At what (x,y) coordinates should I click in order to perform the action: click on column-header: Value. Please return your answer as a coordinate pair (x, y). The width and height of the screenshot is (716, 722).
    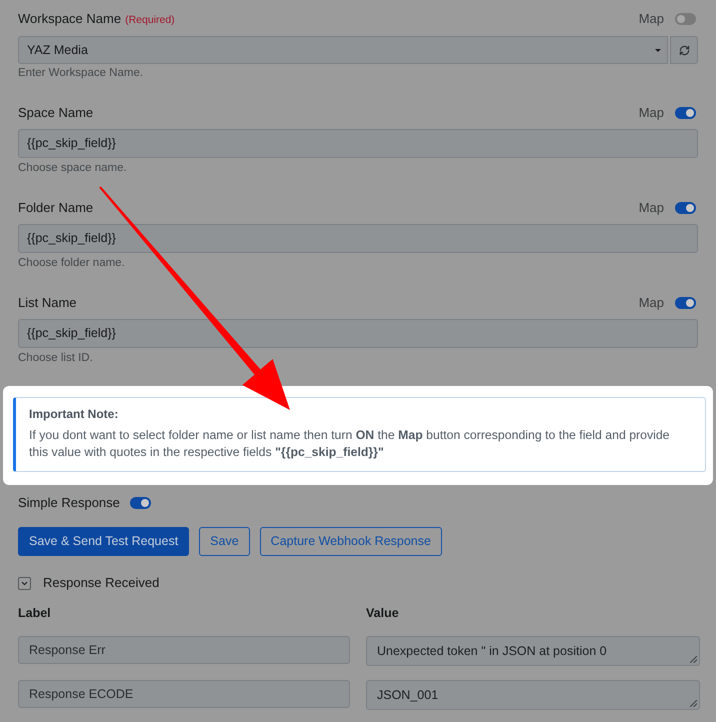
    Looking at the image, I should click on (383, 613).